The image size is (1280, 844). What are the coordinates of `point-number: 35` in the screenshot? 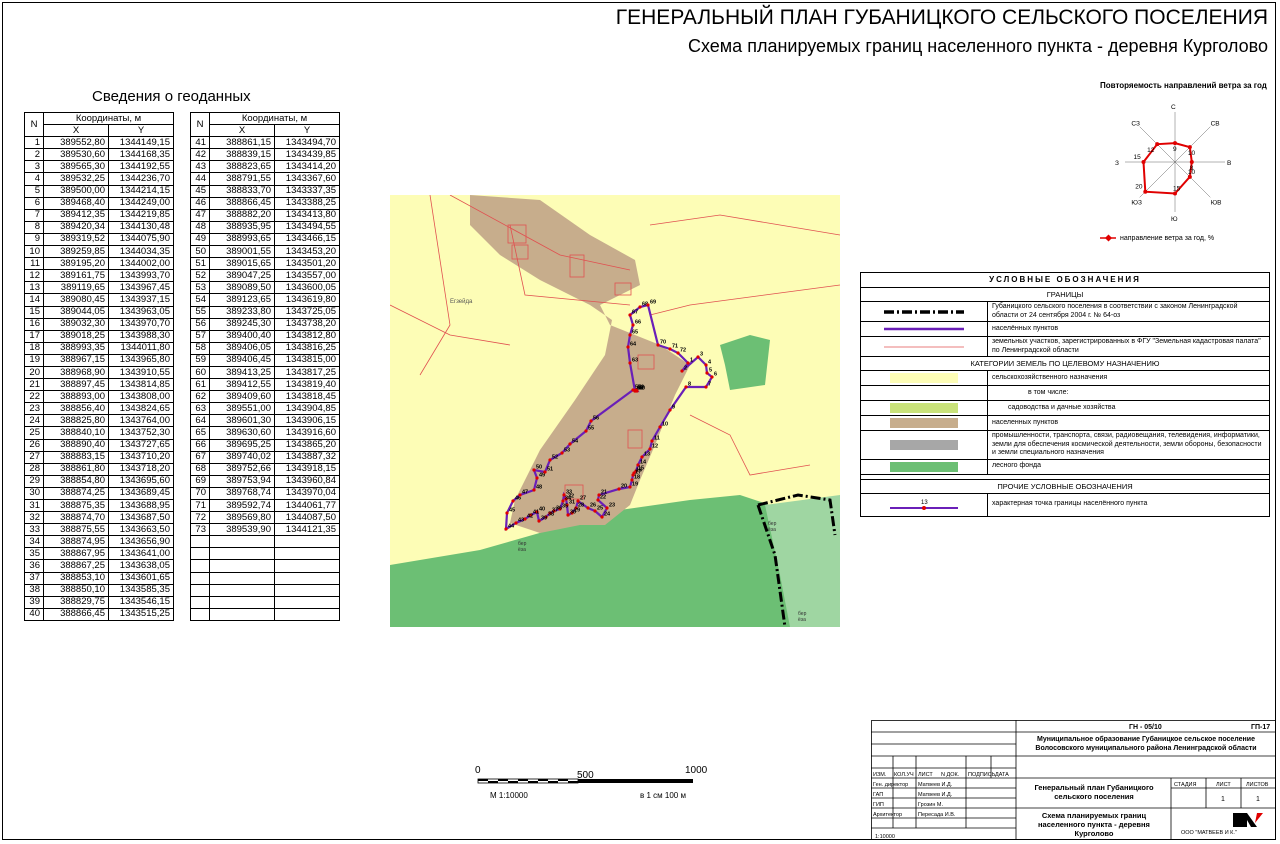 It's located at (34, 554).